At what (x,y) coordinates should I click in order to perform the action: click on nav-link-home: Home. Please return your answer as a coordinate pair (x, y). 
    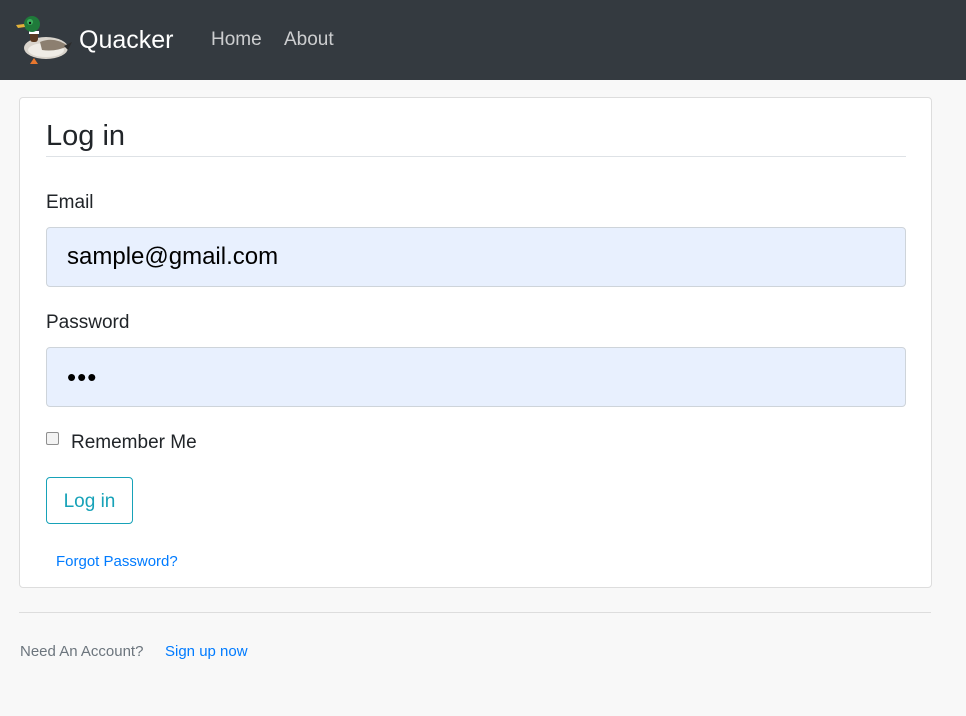
    Looking at the image, I should click on (236, 40).